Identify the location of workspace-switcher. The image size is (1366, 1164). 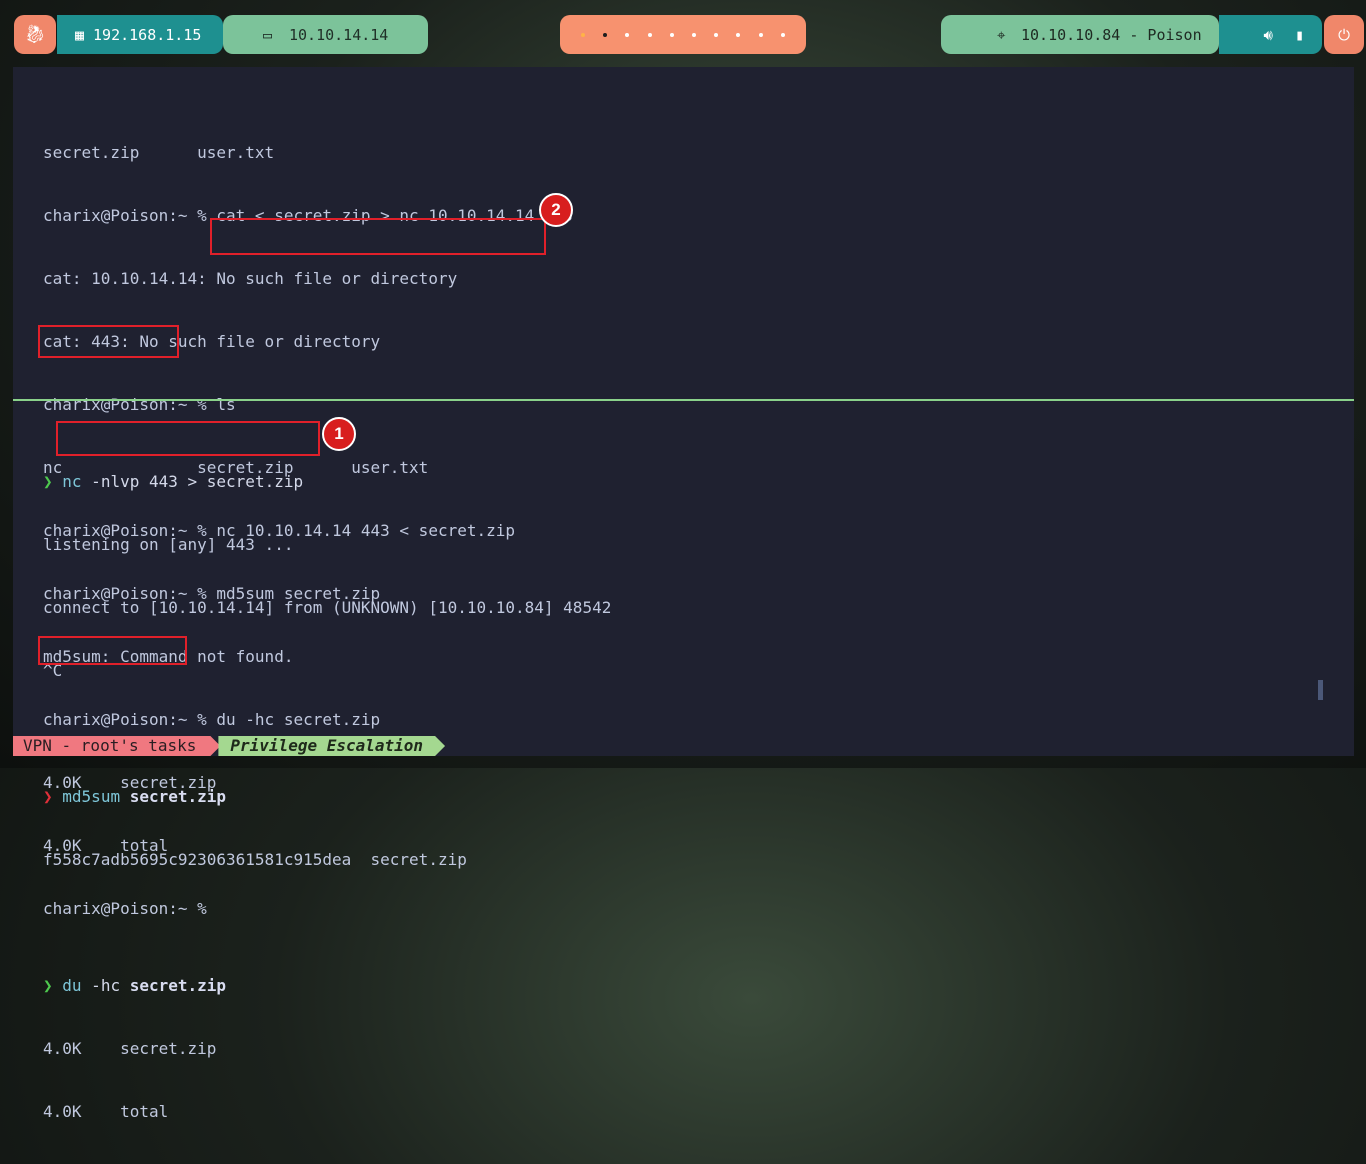
(683, 34).